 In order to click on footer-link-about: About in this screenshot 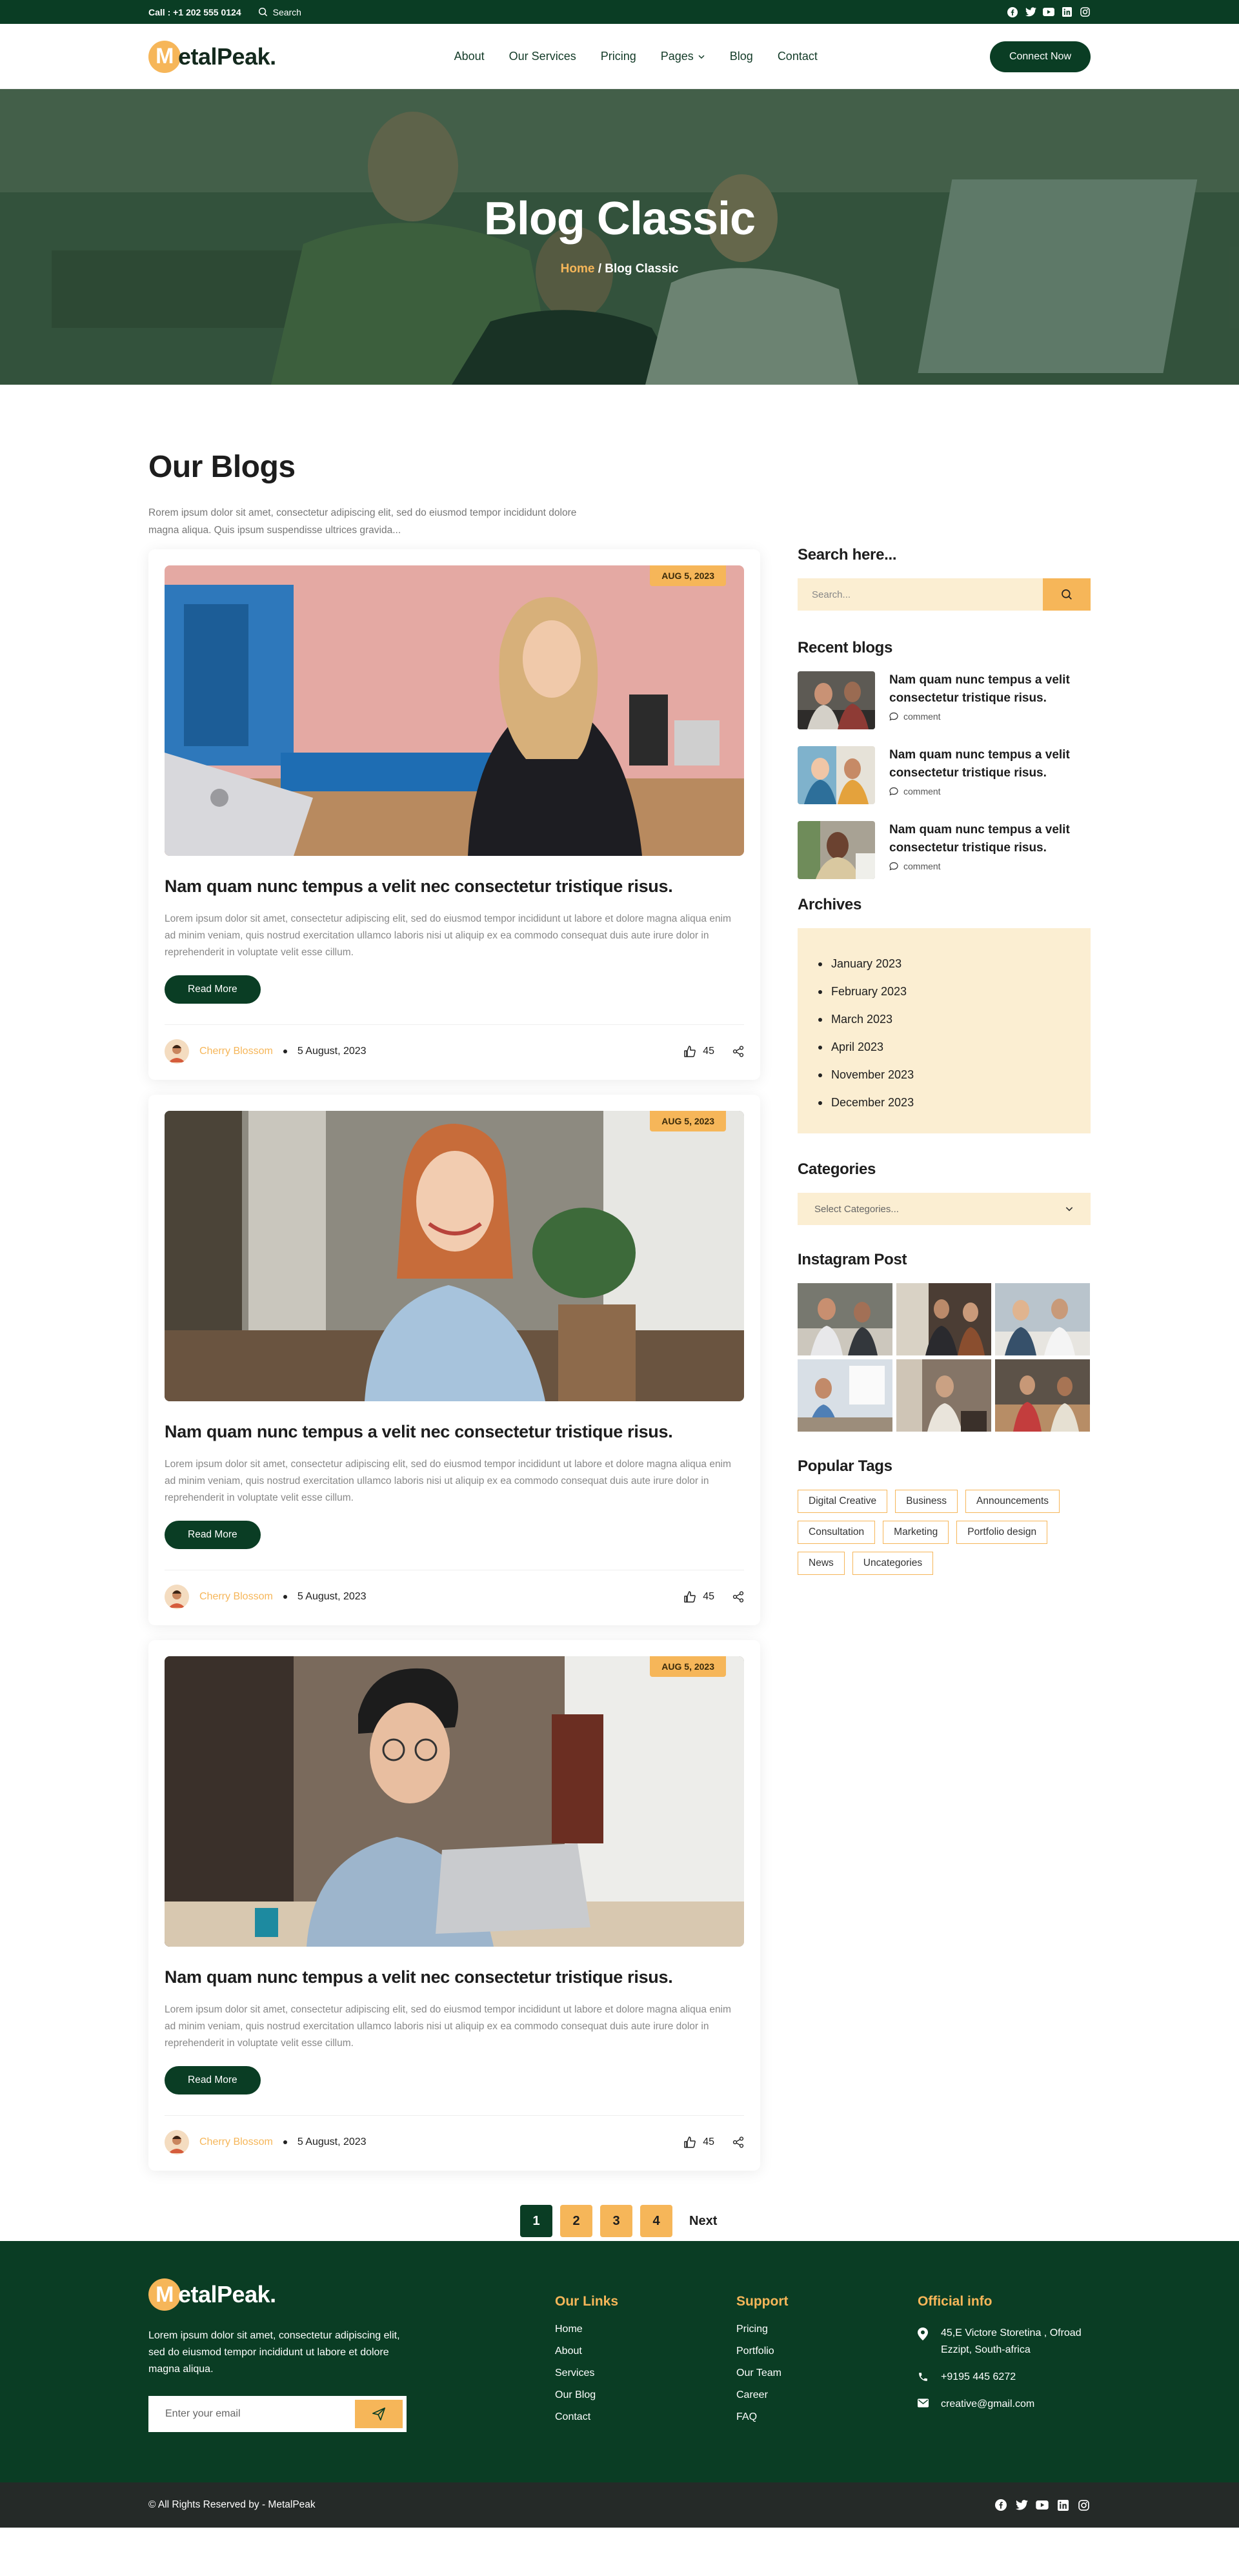, I will do `click(568, 2351)`.